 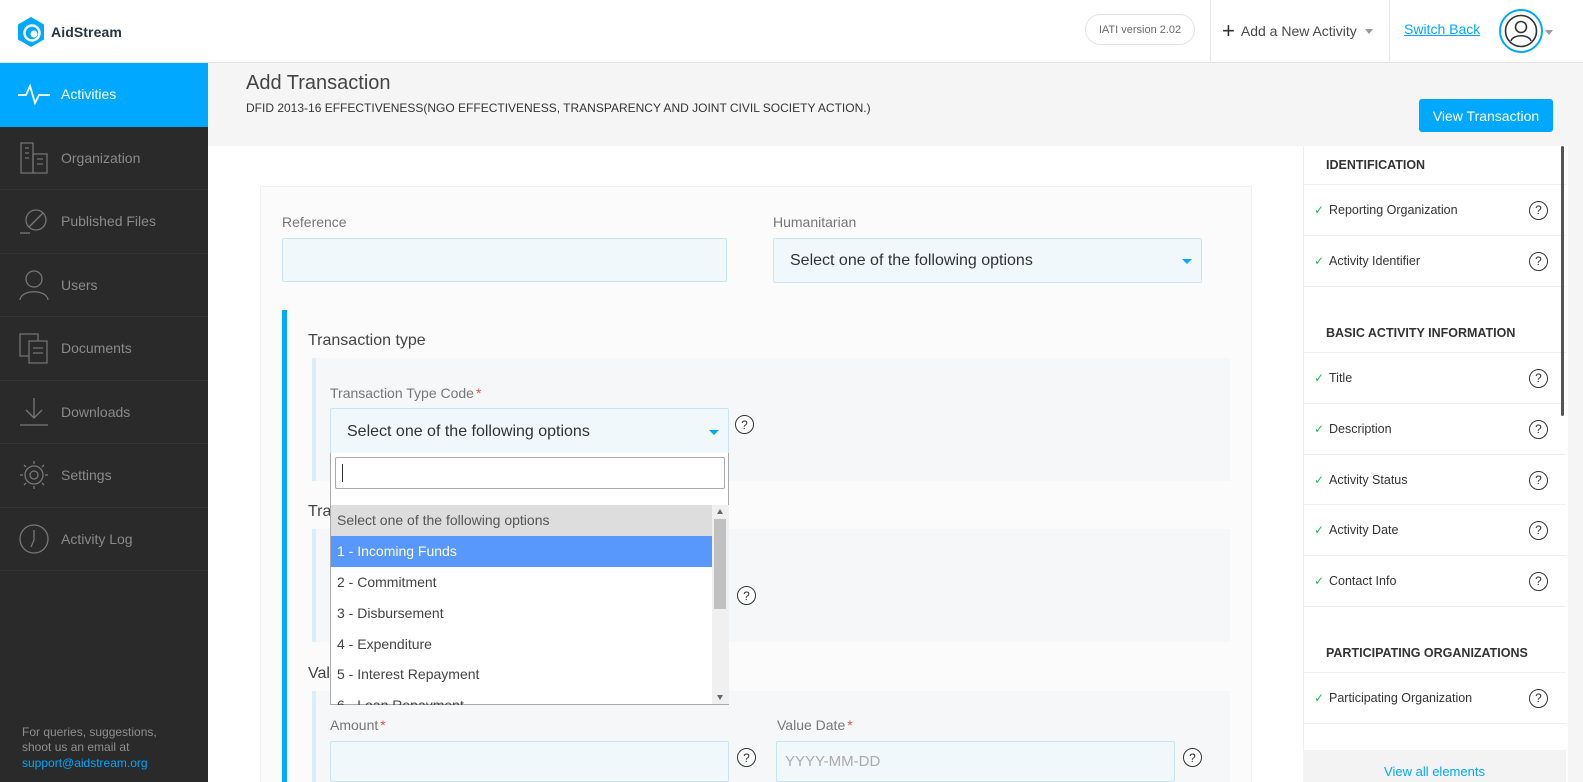 I want to click on sidebar-item-label: Documents, so click(x=96, y=348).